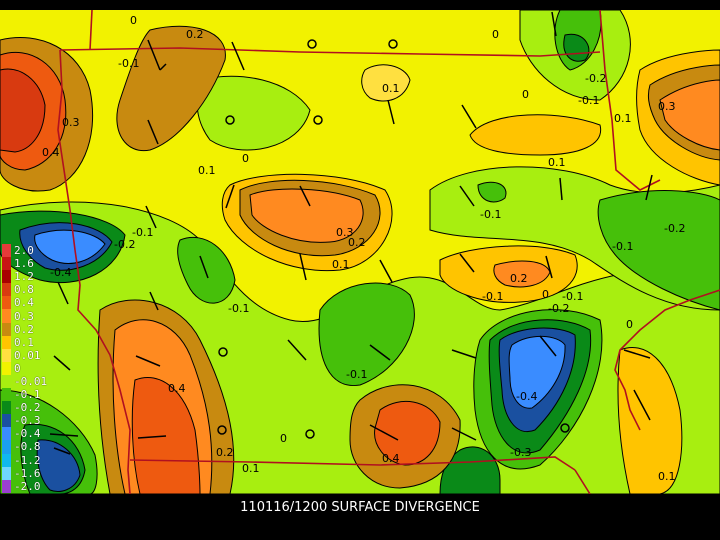 This screenshot has height=540, width=720. Describe the element at coordinates (24, 264) in the screenshot. I see `legend-label: 1.6` at that location.